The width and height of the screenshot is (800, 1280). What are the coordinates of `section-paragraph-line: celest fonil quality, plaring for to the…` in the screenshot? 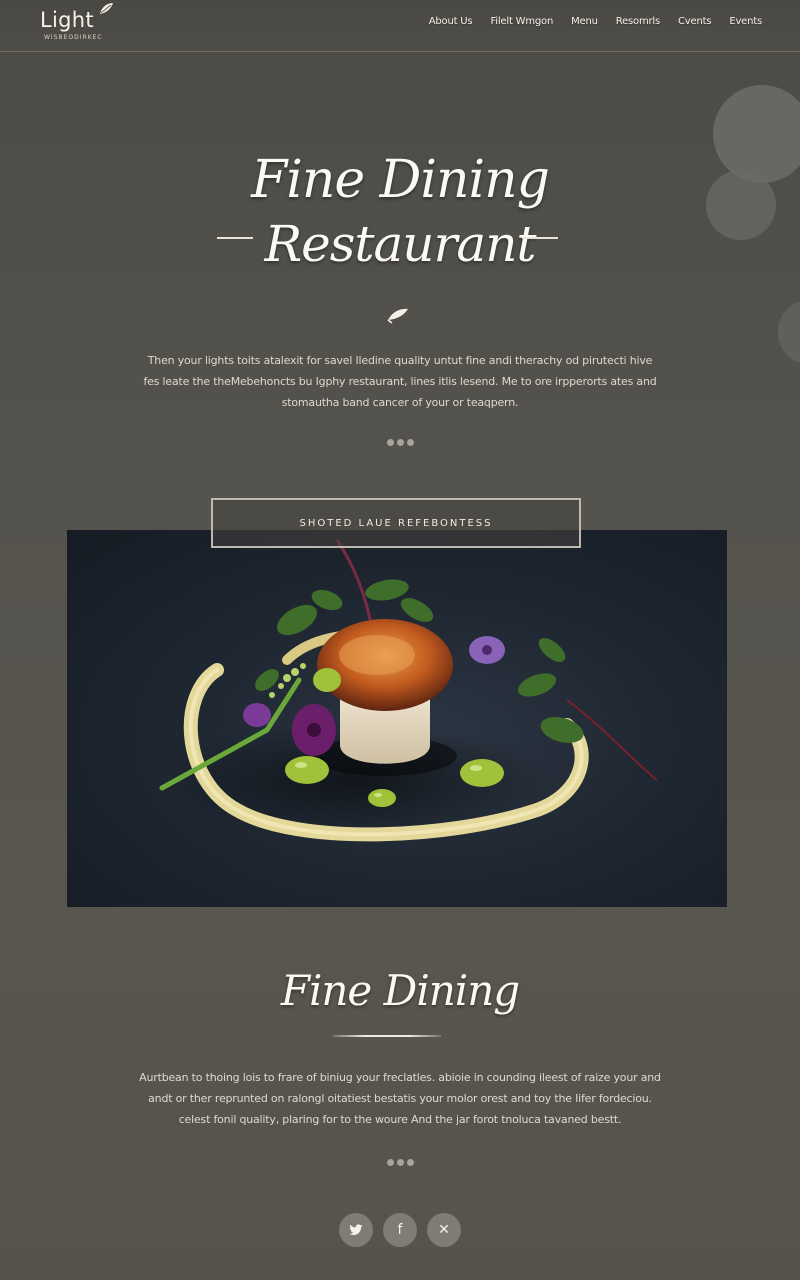 It's located at (400, 1119).